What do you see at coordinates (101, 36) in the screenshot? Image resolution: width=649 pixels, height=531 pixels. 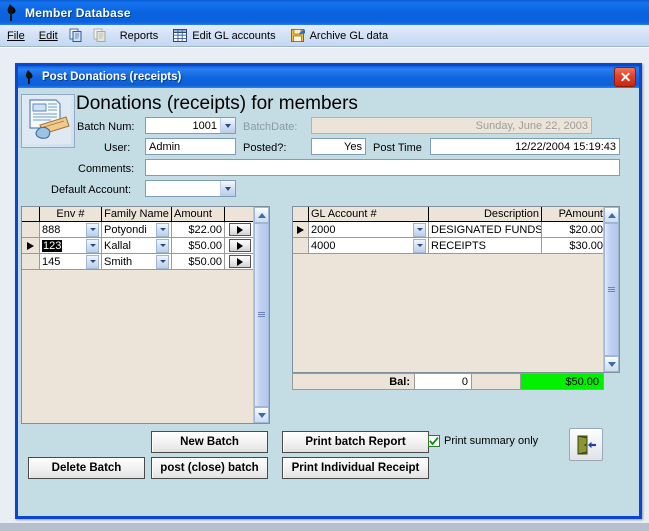 I see `menu-paste` at bounding box center [101, 36].